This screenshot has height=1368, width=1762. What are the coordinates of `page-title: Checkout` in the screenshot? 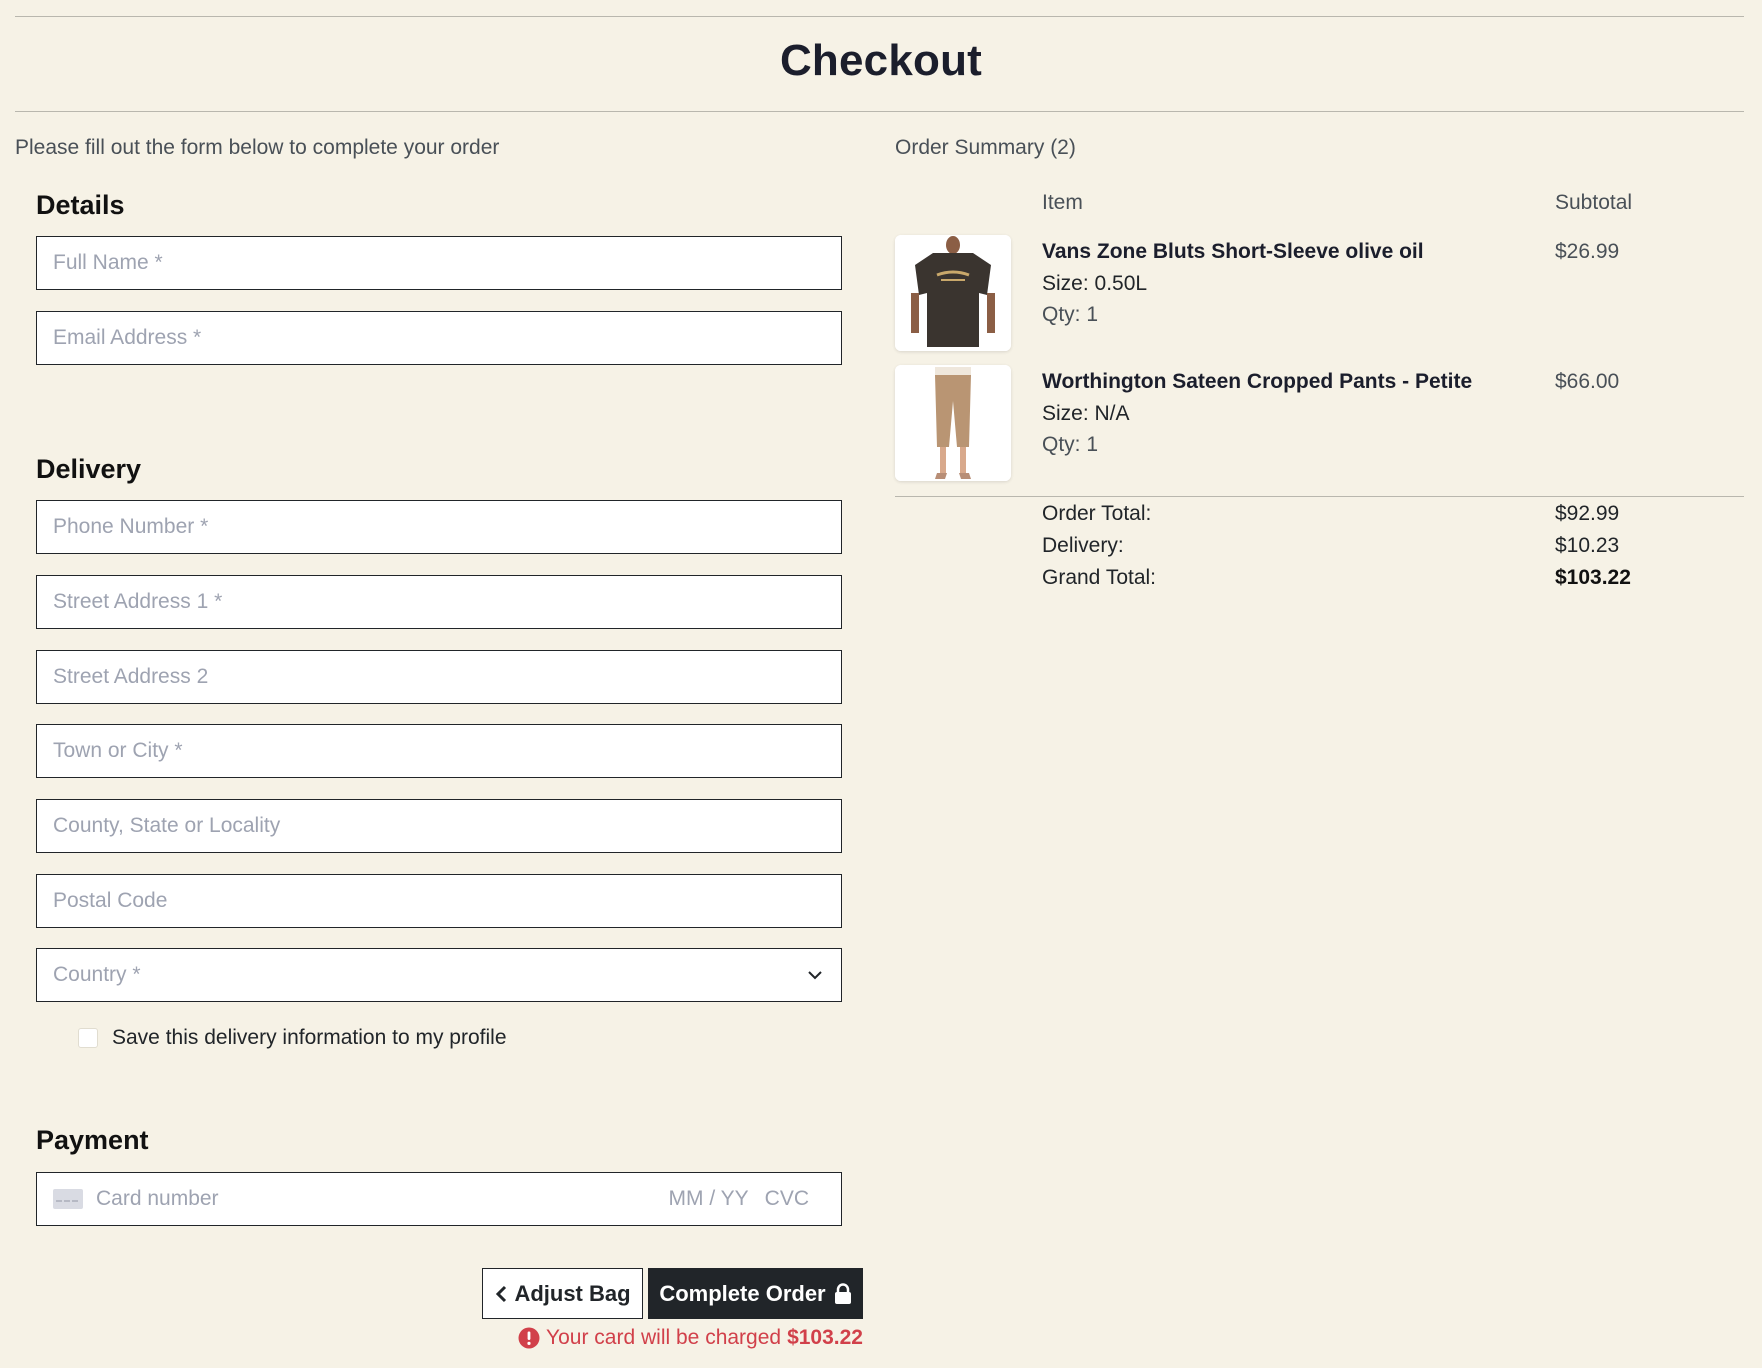 It's located at (881, 60).